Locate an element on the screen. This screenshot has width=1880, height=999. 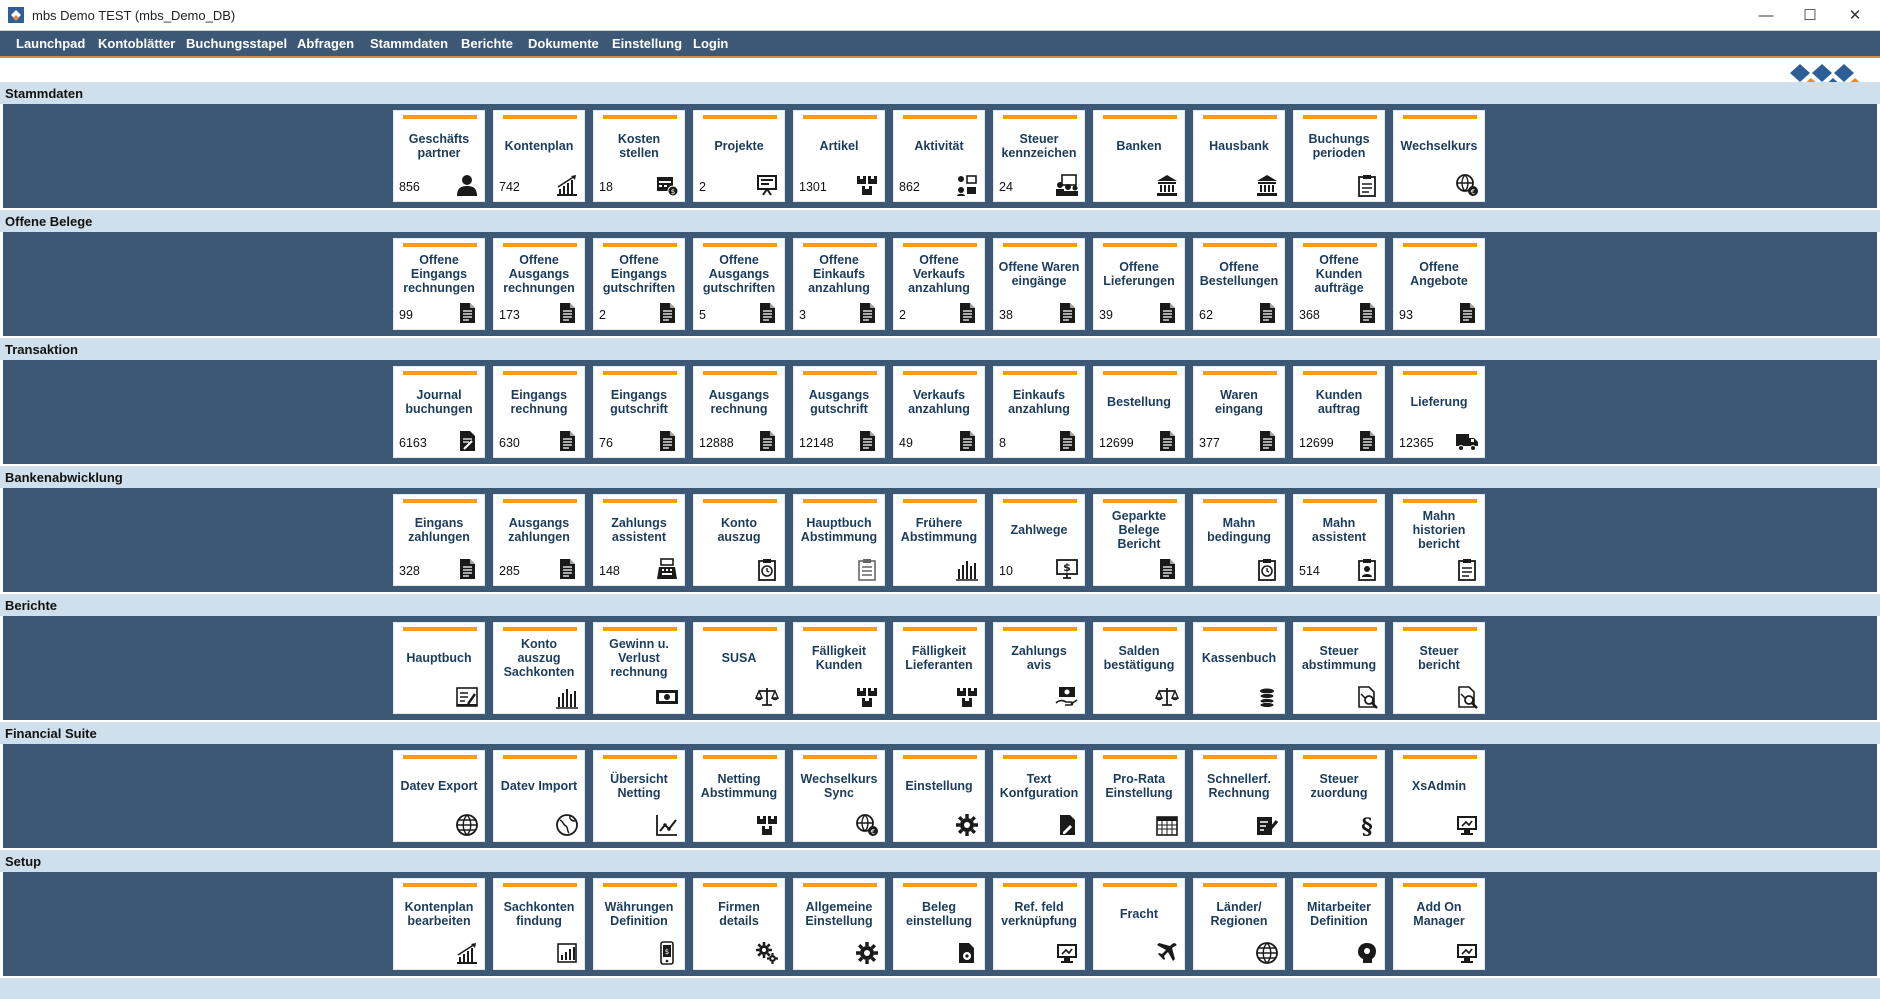
tile-zahlwege: Zahlwege 10 $ is located at coordinates (1039, 540).